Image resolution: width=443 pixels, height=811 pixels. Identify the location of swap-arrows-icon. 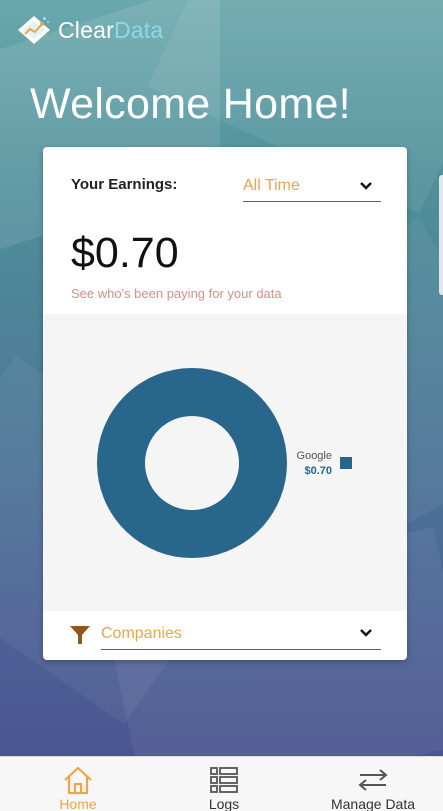
(373, 780).